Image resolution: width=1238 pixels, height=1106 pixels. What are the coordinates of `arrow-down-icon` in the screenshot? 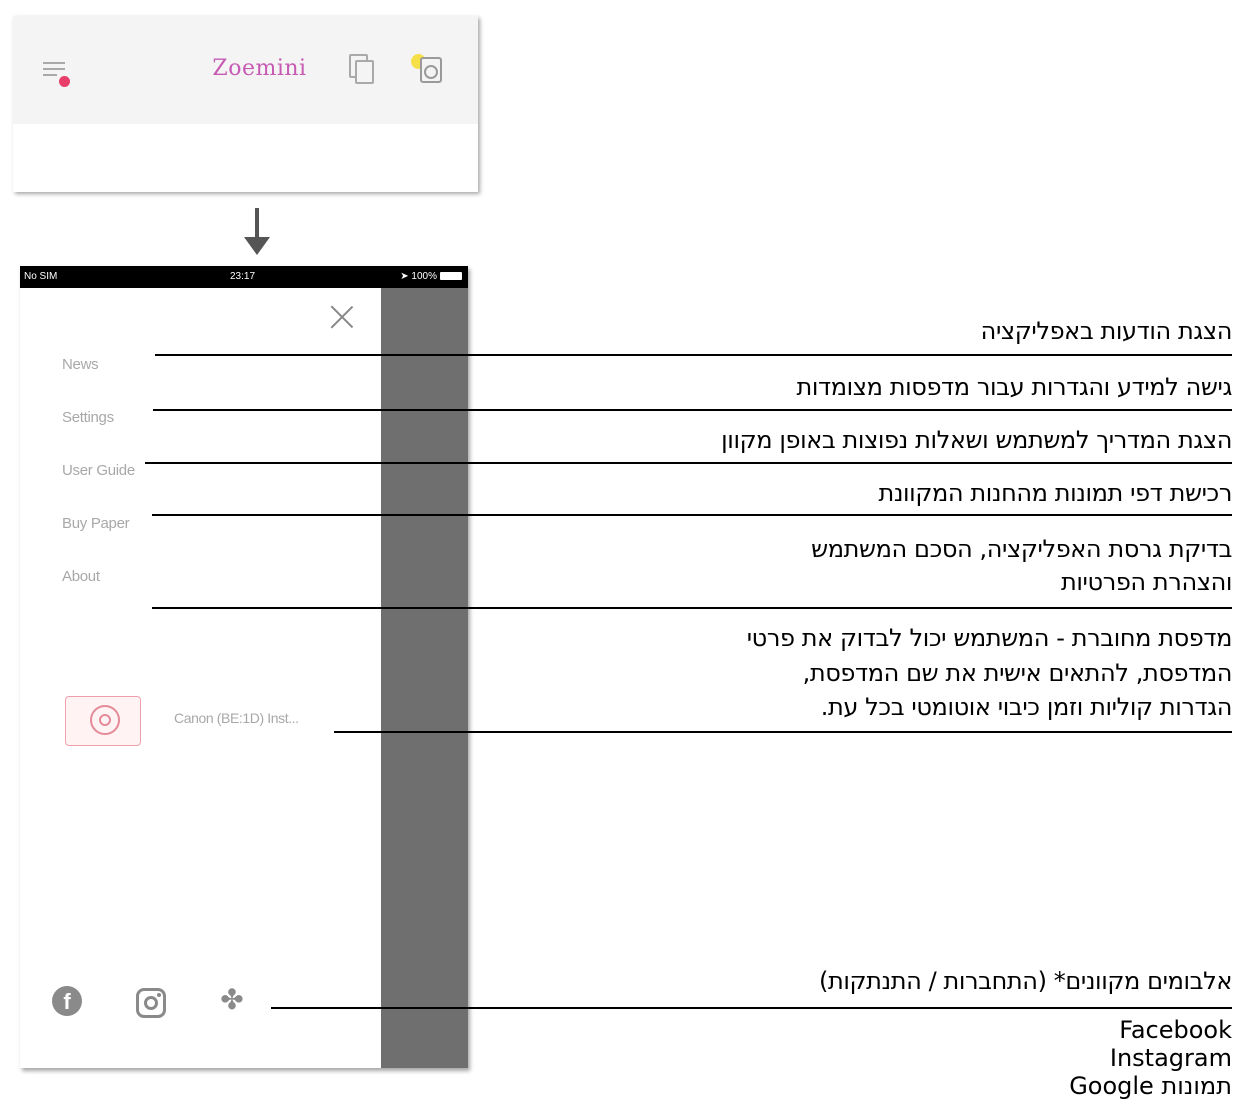 It's located at (257, 246).